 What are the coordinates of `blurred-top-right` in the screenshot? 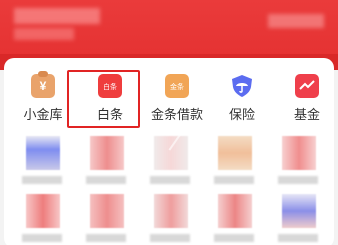 It's located at (296, 21).